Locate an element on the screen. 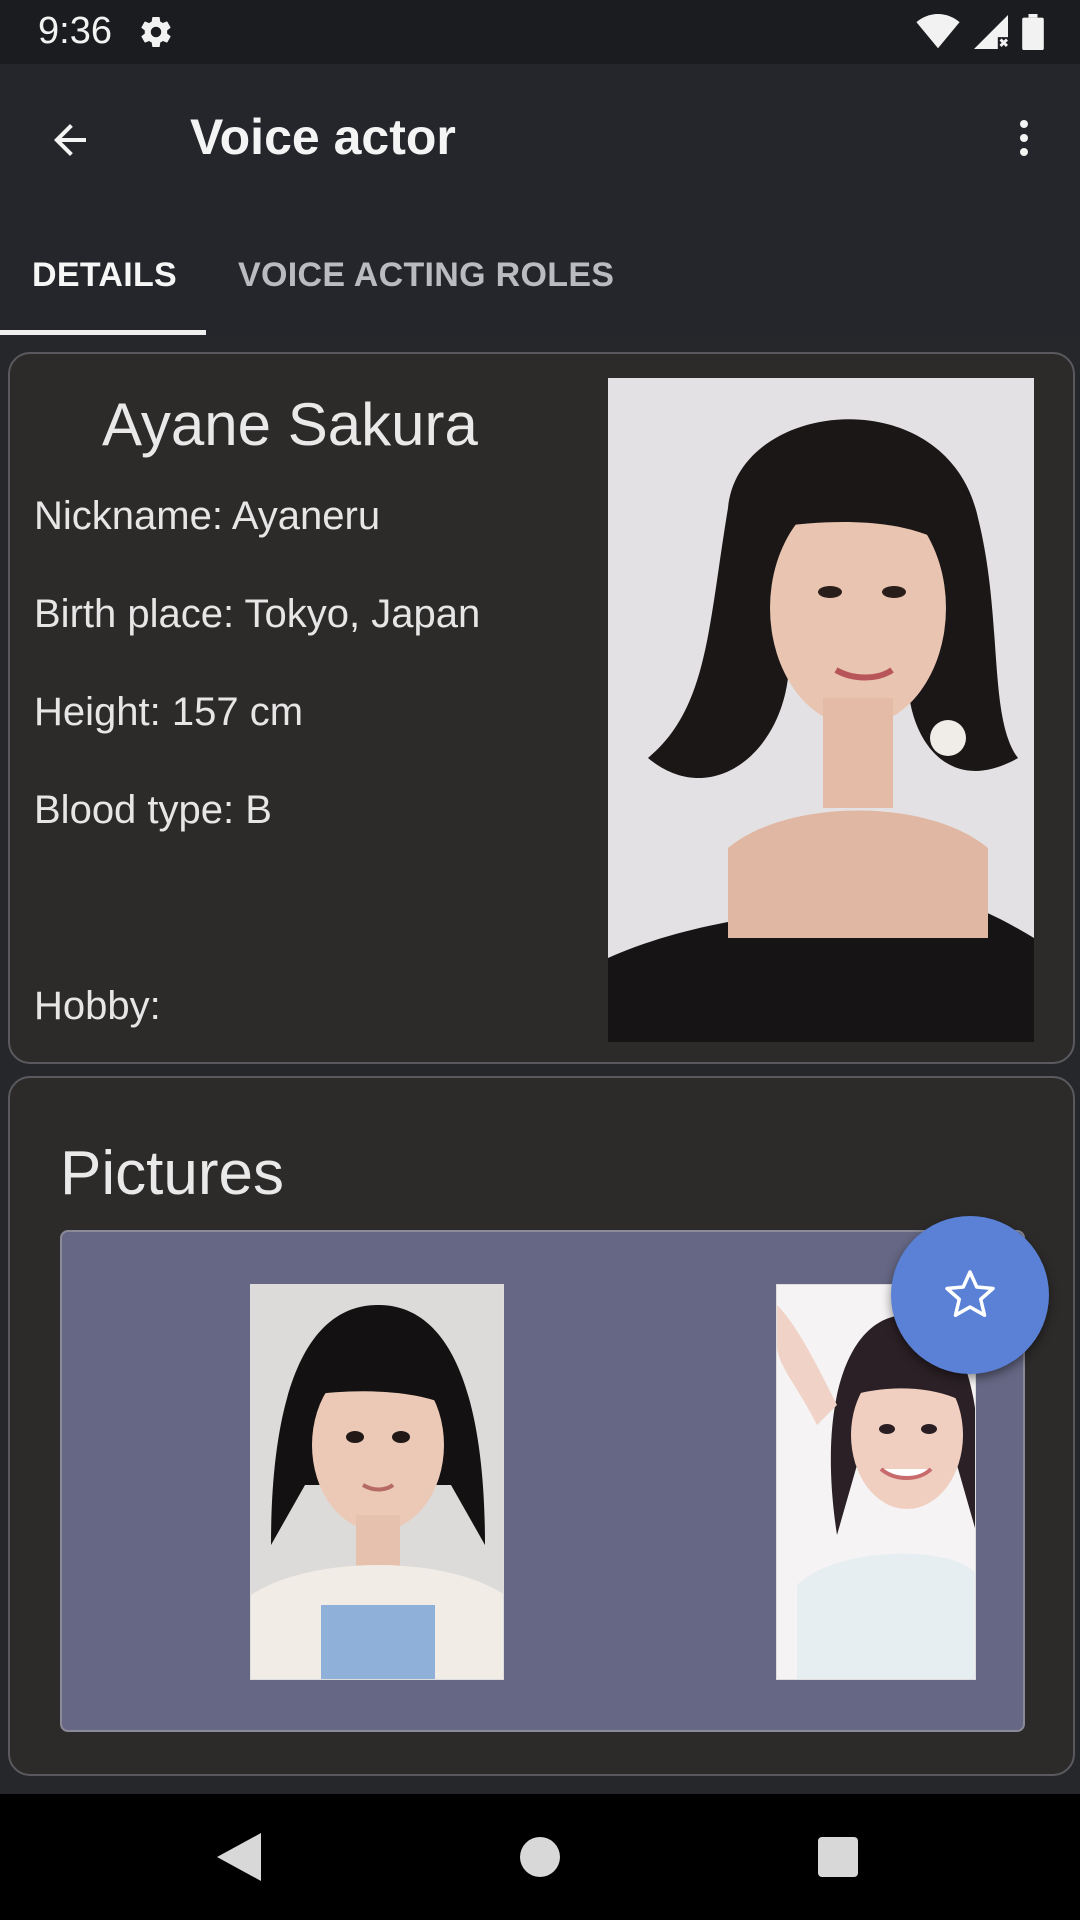  status-icons is located at coordinates (980, 32).